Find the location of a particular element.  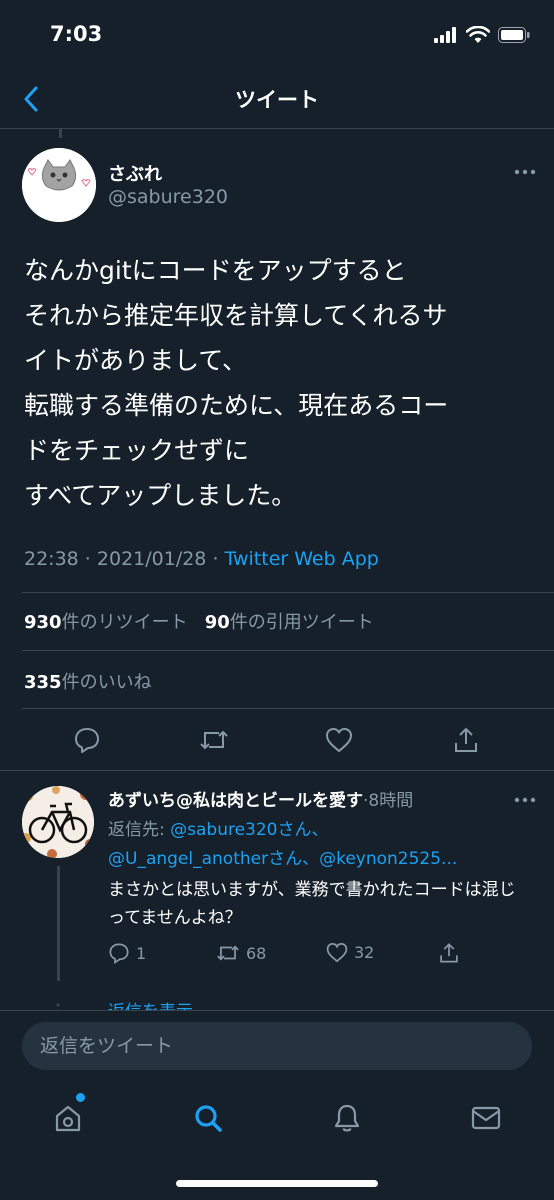

reply-more-options-button is located at coordinates (525, 797).